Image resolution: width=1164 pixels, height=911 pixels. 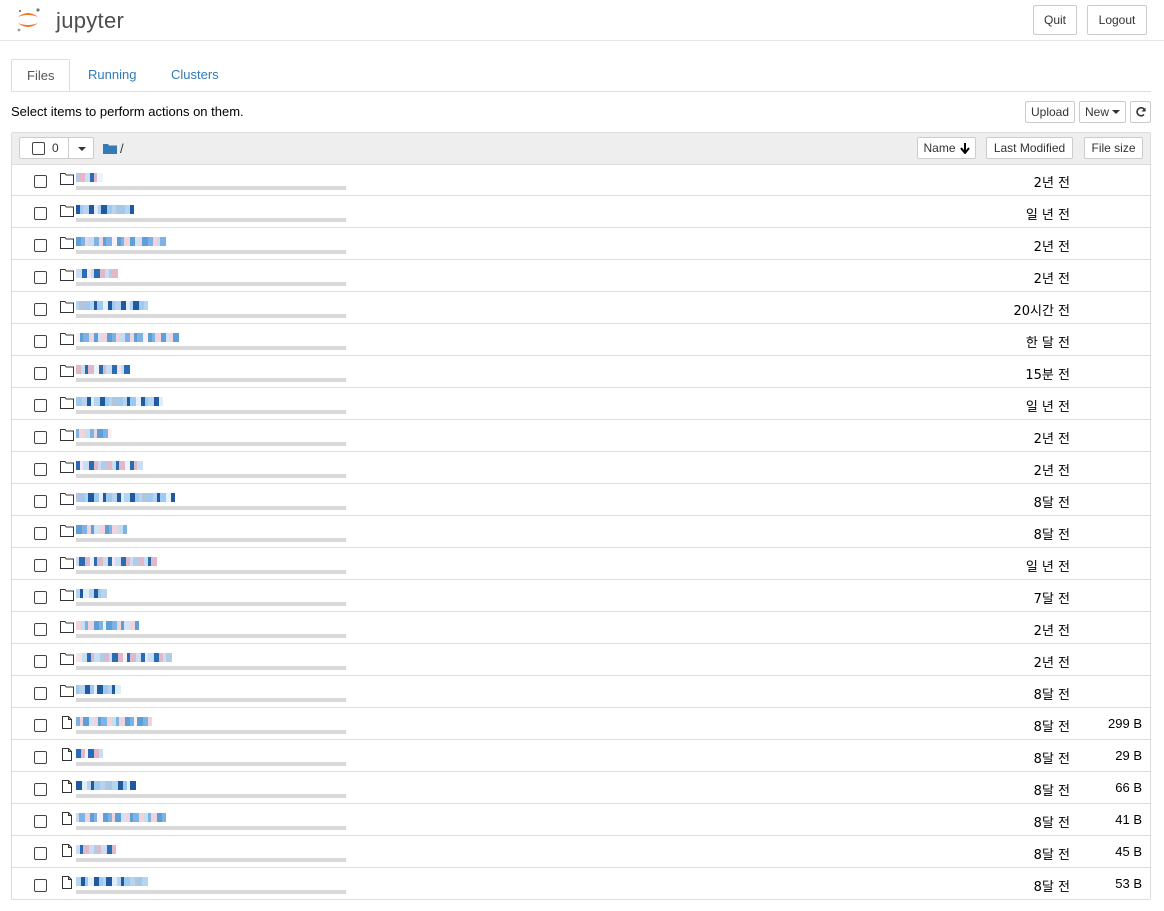 I want to click on sort-by-file-size-button: File size, so click(x=1113, y=148).